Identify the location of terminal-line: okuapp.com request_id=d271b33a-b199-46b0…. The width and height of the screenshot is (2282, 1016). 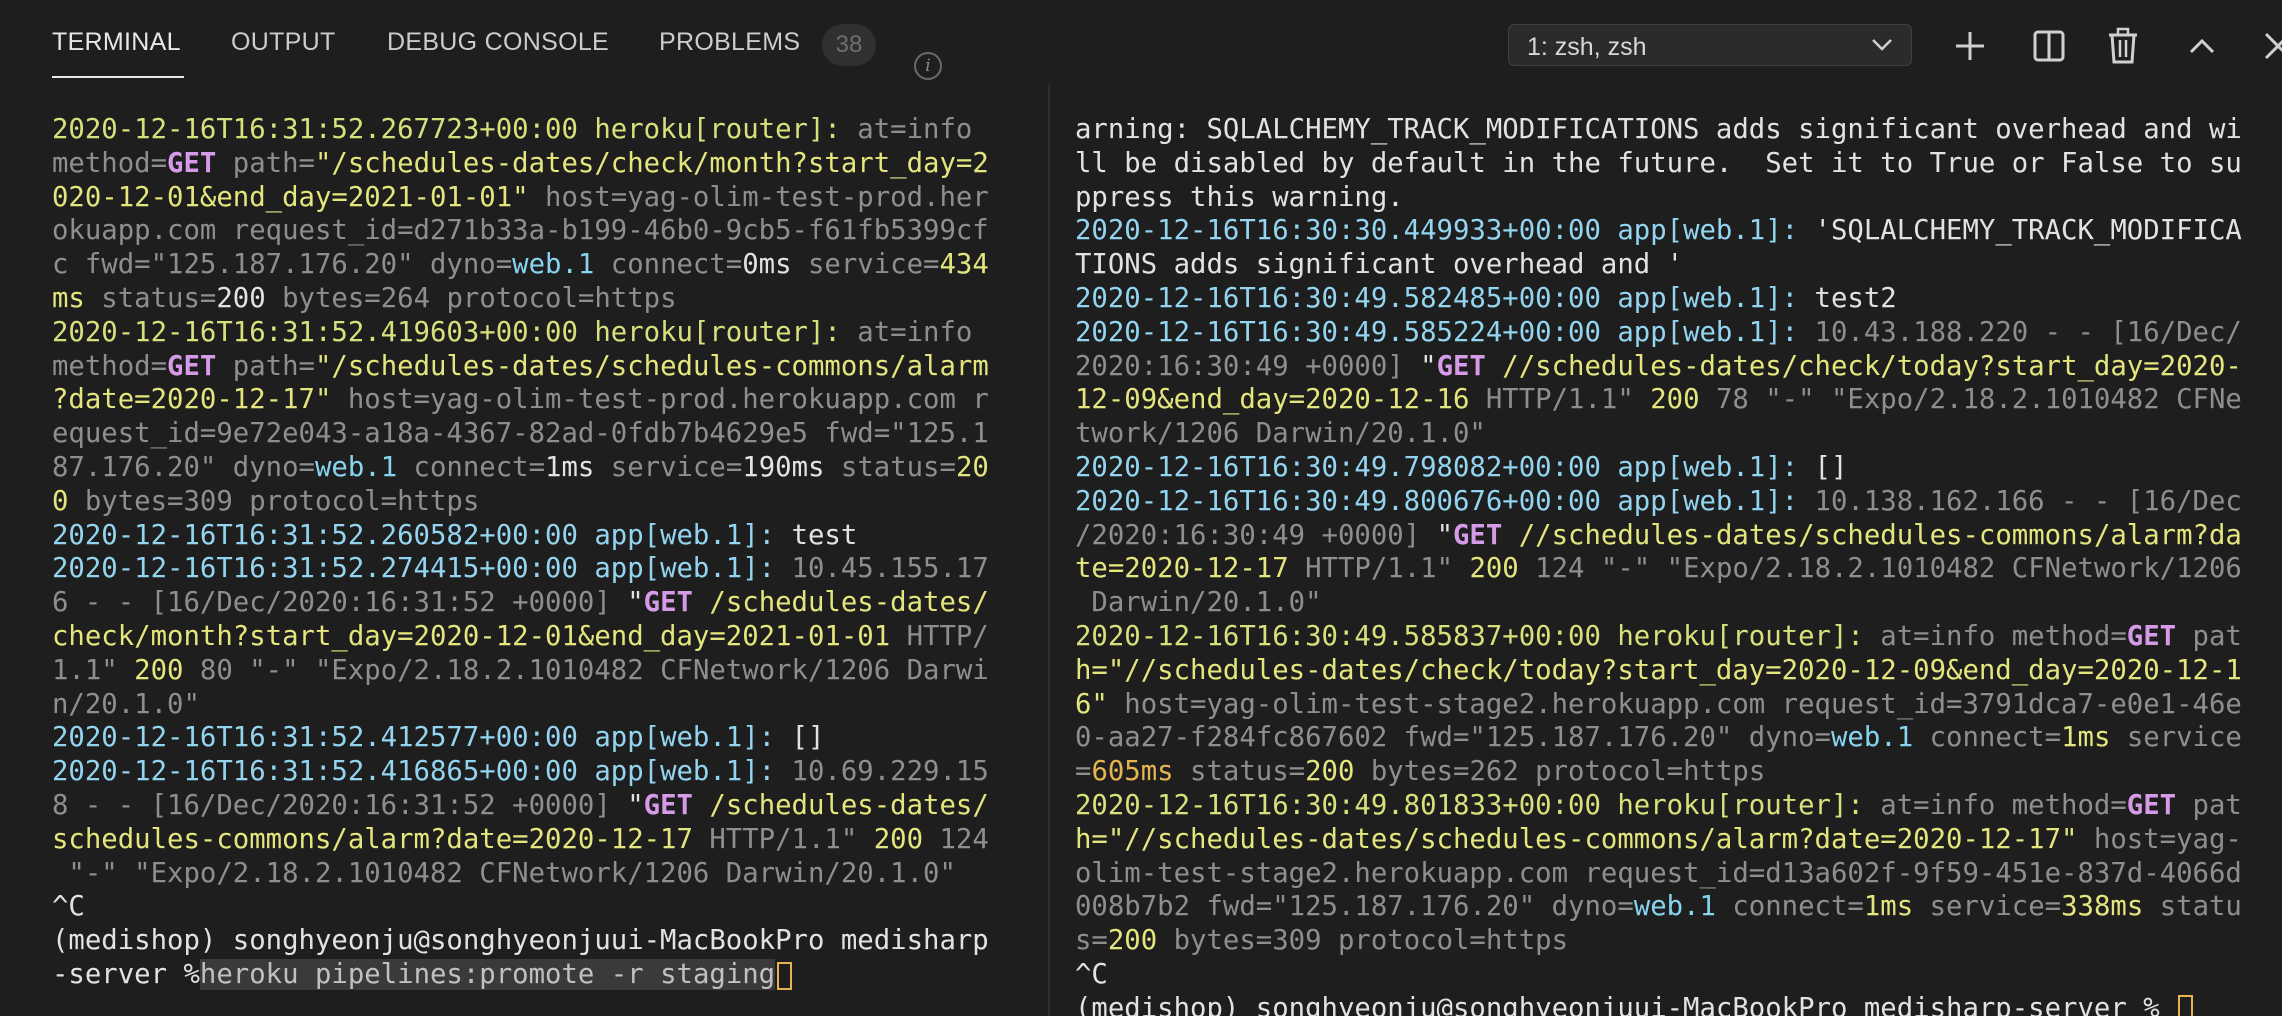
(520, 230).